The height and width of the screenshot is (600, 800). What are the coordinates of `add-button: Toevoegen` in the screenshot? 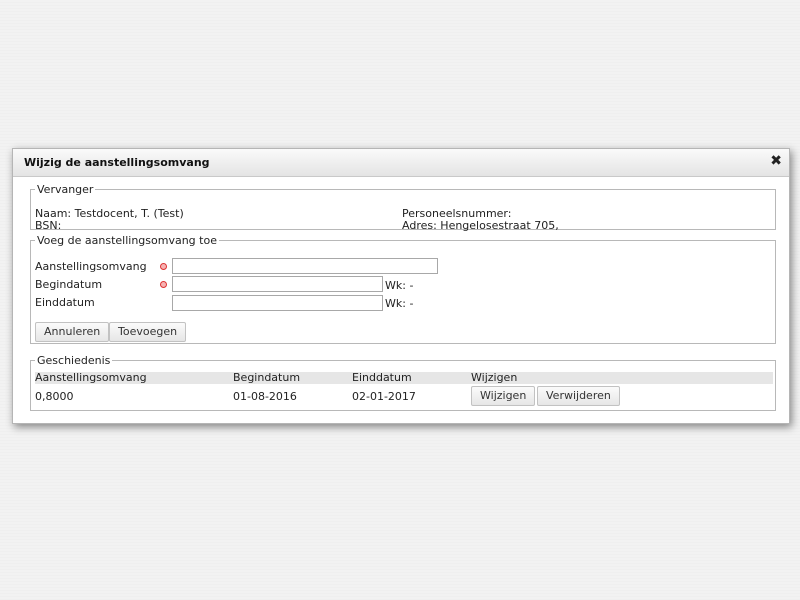 It's located at (148, 332).